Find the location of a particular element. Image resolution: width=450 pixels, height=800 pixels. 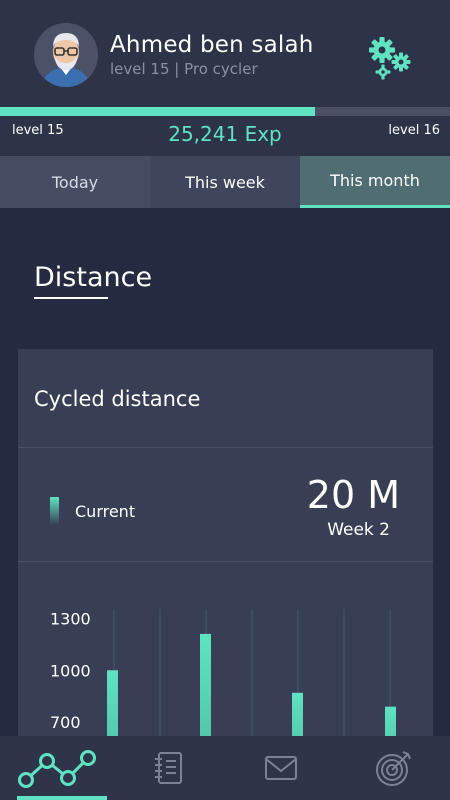

section-title: Distance is located at coordinates (93, 277).